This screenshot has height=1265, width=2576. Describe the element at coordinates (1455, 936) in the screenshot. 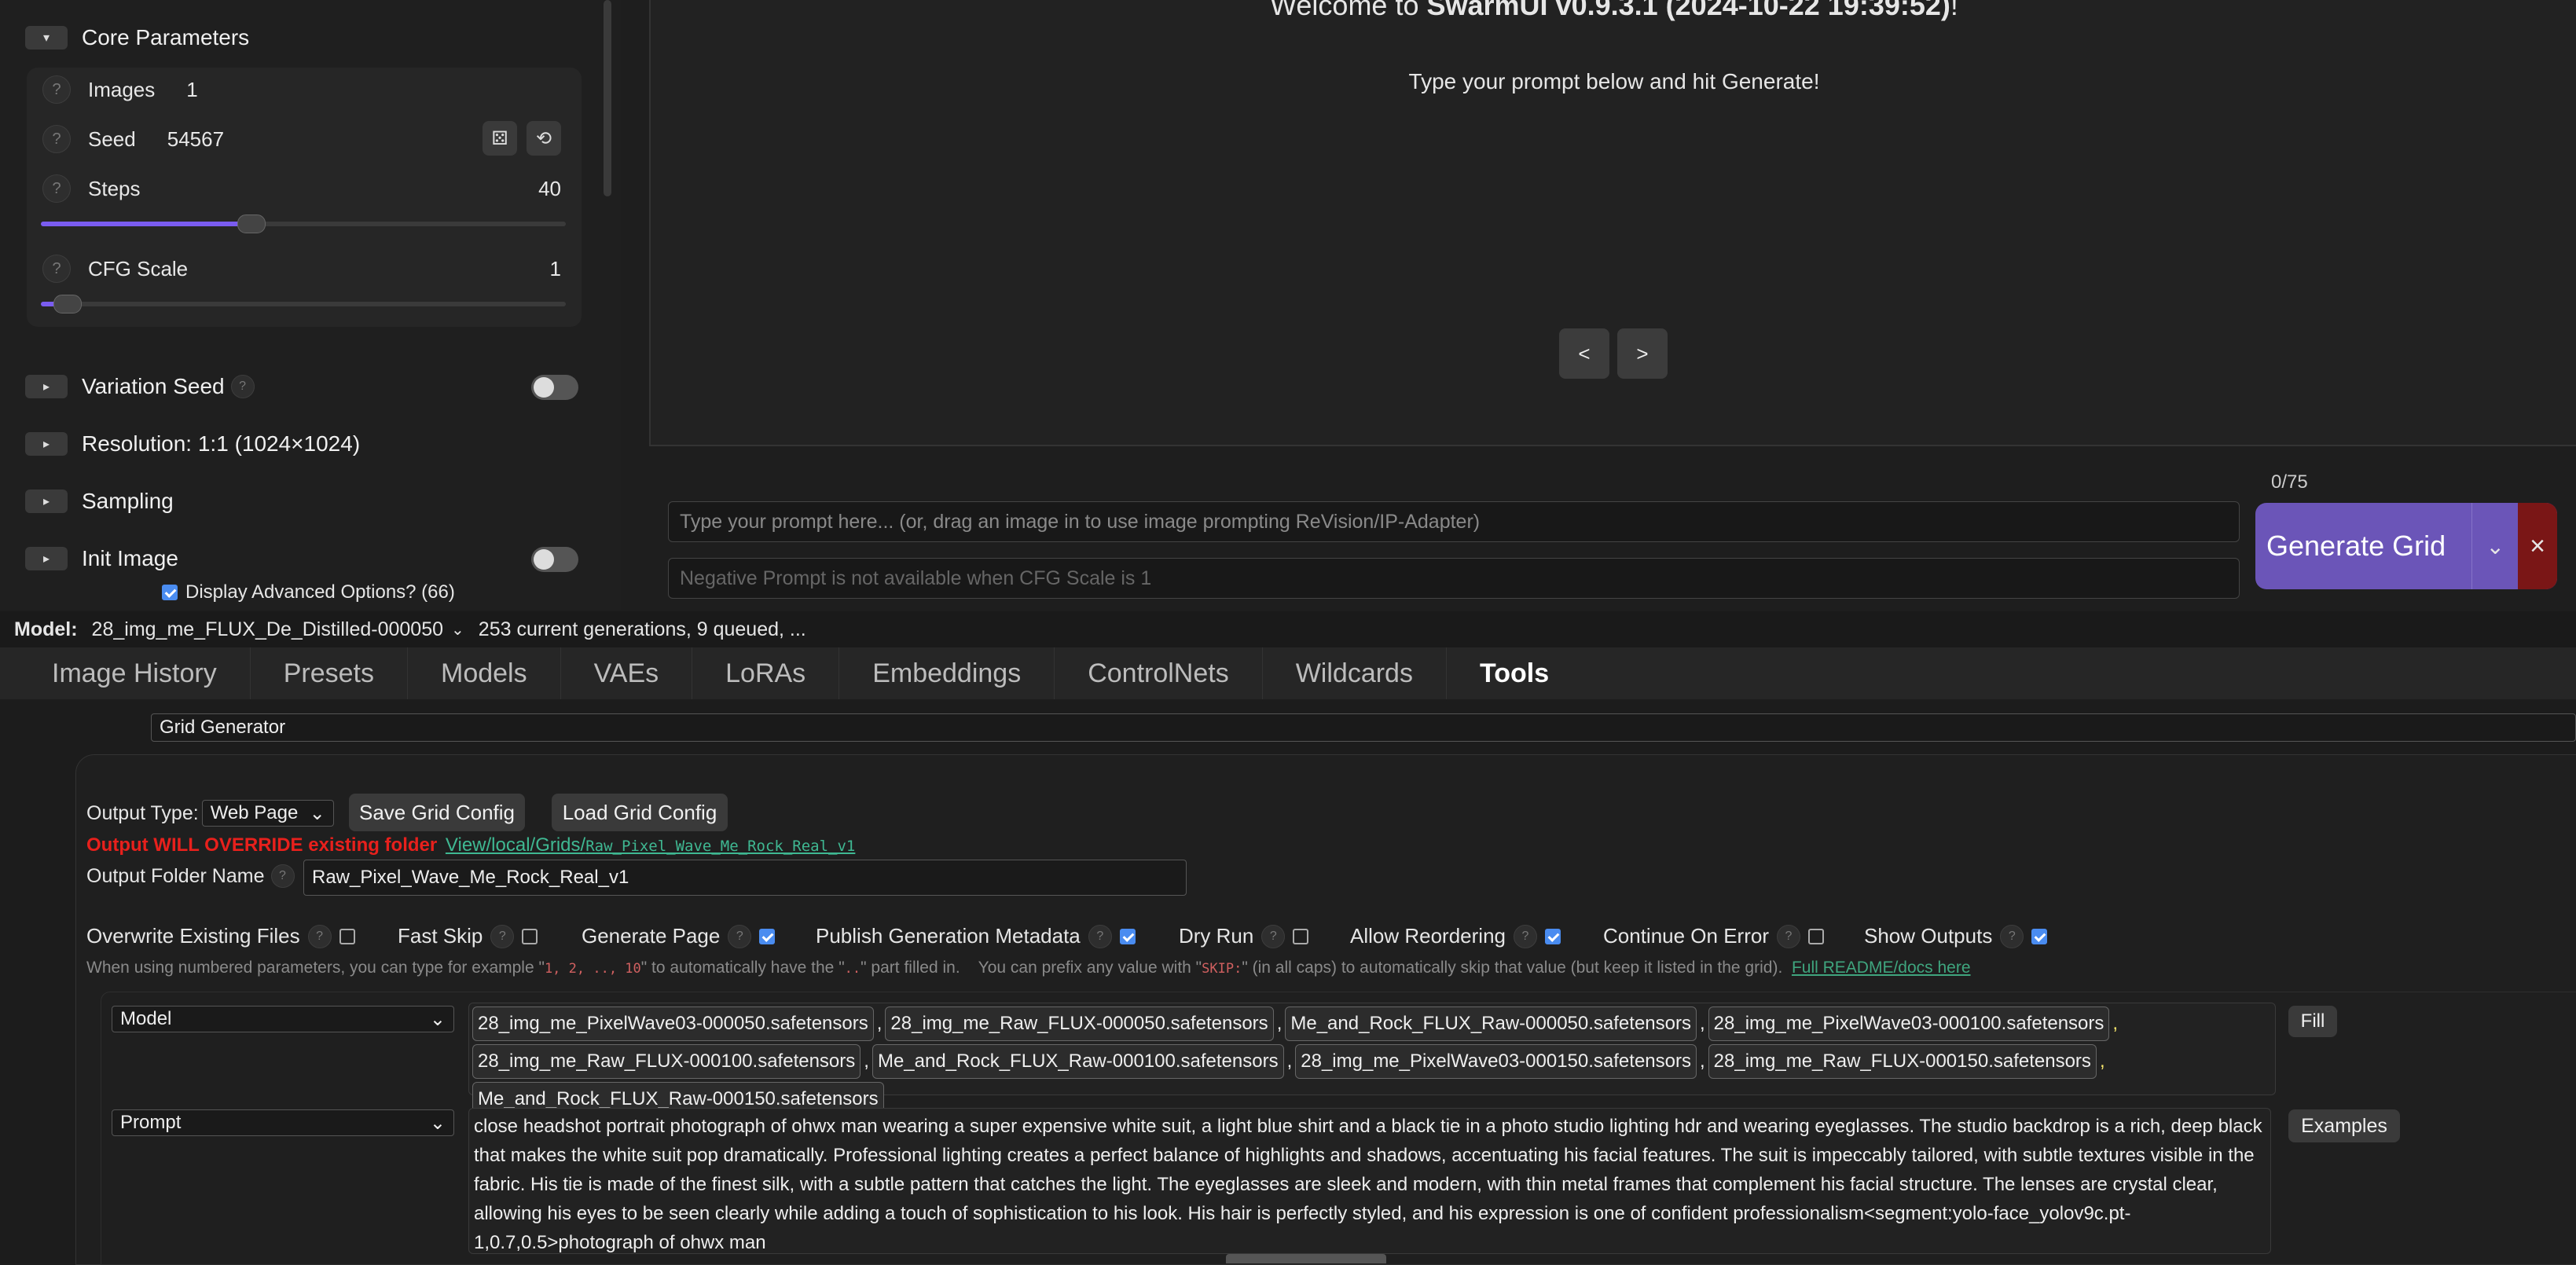

I see `option-allow-reordering: Allow Reordering?` at that location.